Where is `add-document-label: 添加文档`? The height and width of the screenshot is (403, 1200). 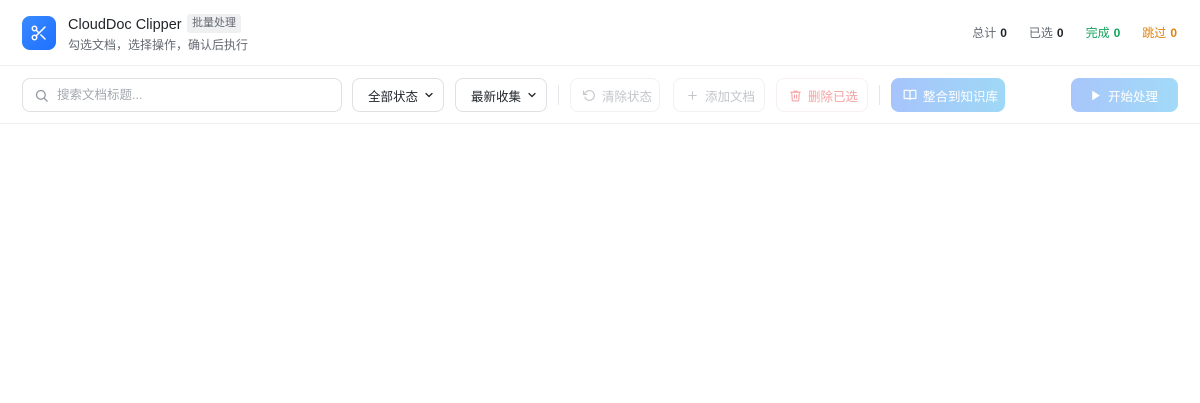 add-document-label: 添加文档 is located at coordinates (730, 96).